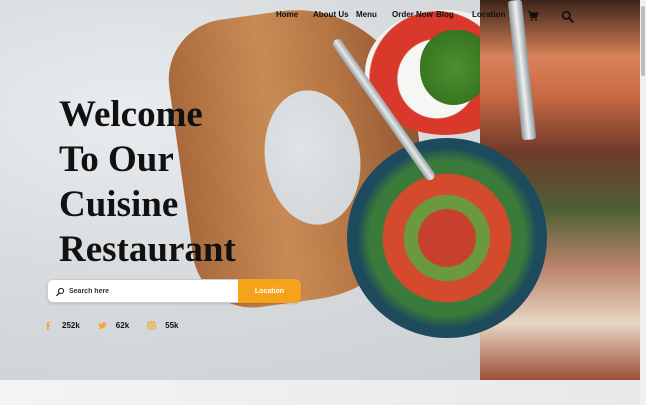  Describe the element at coordinates (149, 291) in the screenshot. I see `search-input` at that location.